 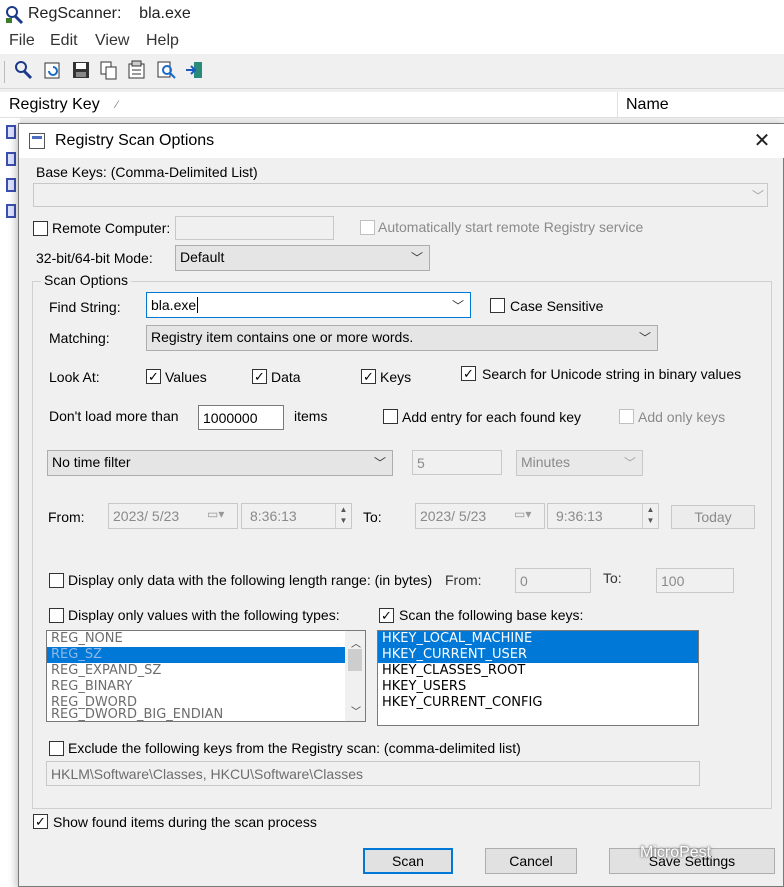 I want to click on length-from-input: 0, so click(x=553, y=580).